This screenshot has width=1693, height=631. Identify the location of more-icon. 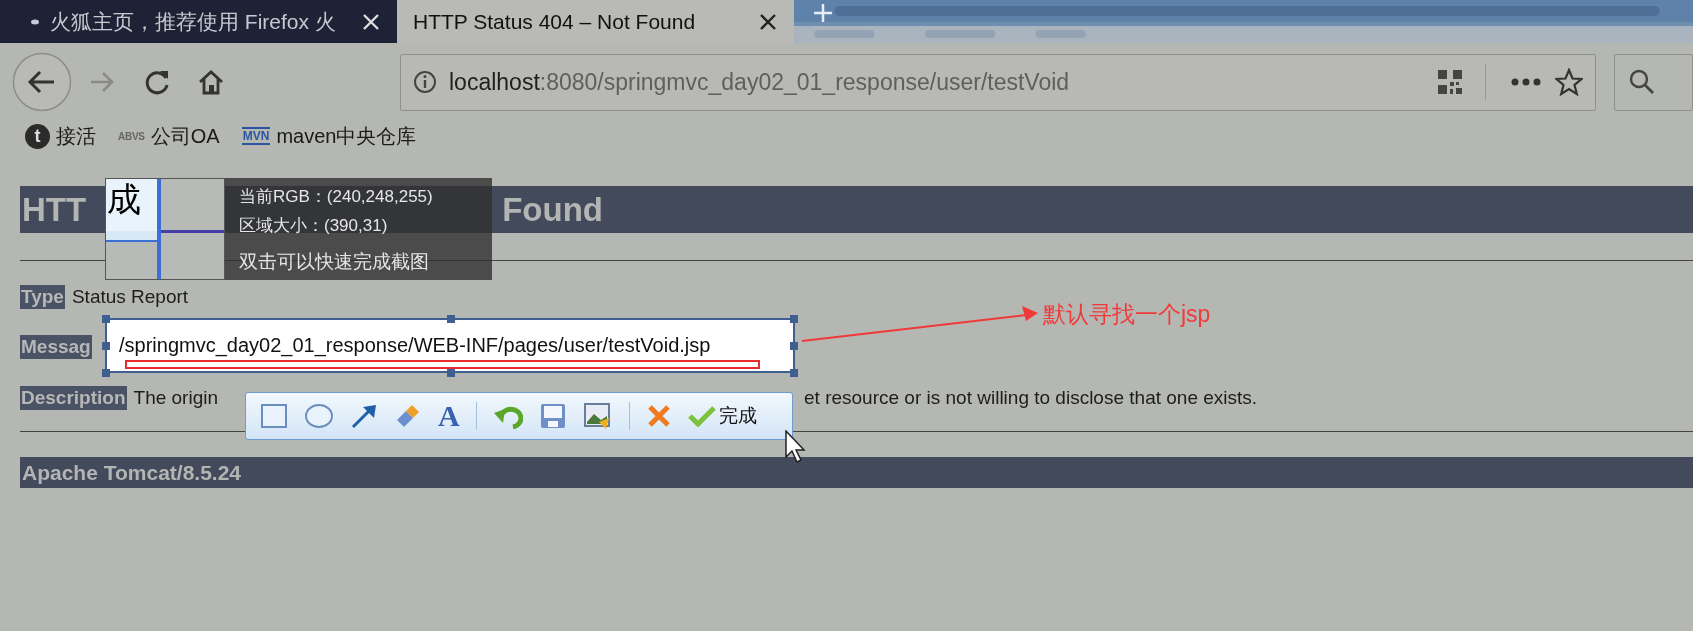
(1526, 82).